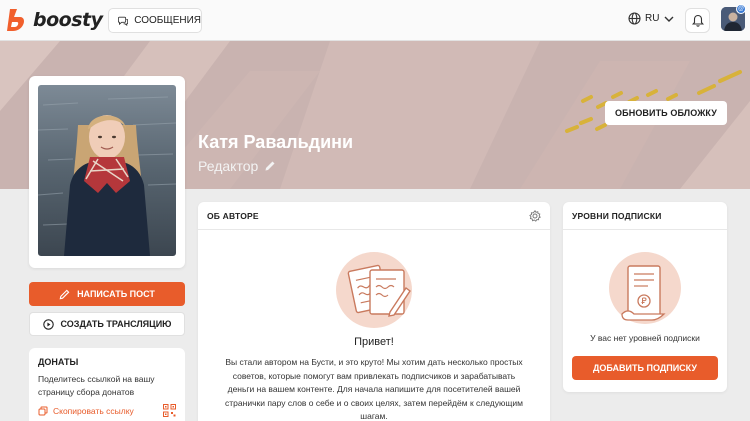  I want to click on profile-role: Редактор, so click(237, 166).